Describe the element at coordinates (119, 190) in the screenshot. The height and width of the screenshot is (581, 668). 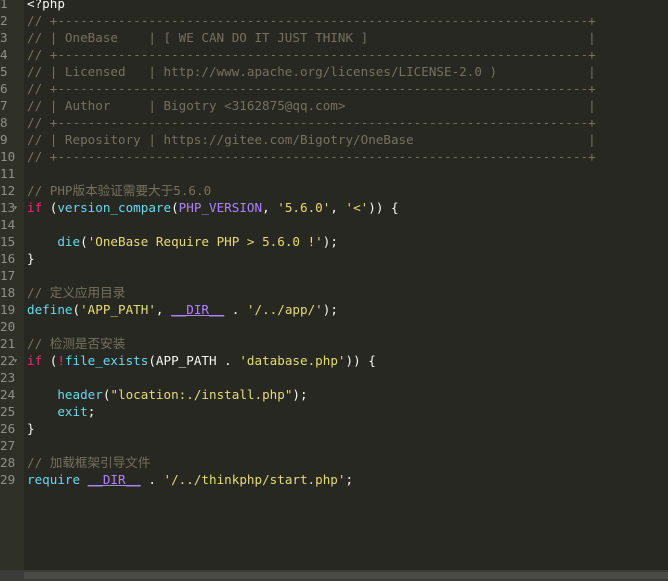
I see `token-comment: // PHP版本验证需要大于5.6.0` at that location.